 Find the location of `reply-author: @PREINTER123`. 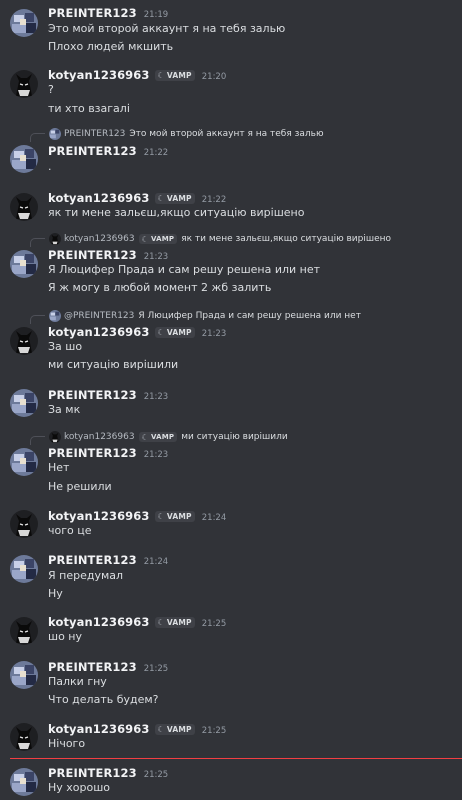

reply-author: @PREINTER123 is located at coordinates (99, 316).